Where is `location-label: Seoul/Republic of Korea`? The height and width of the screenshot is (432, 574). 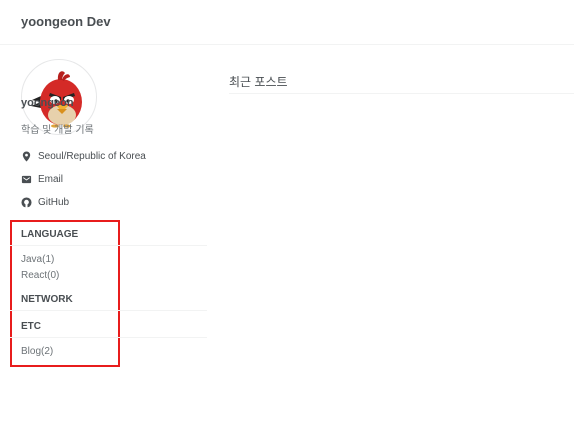 location-label: Seoul/Republic of Korea is located at coordinates (92, 156).